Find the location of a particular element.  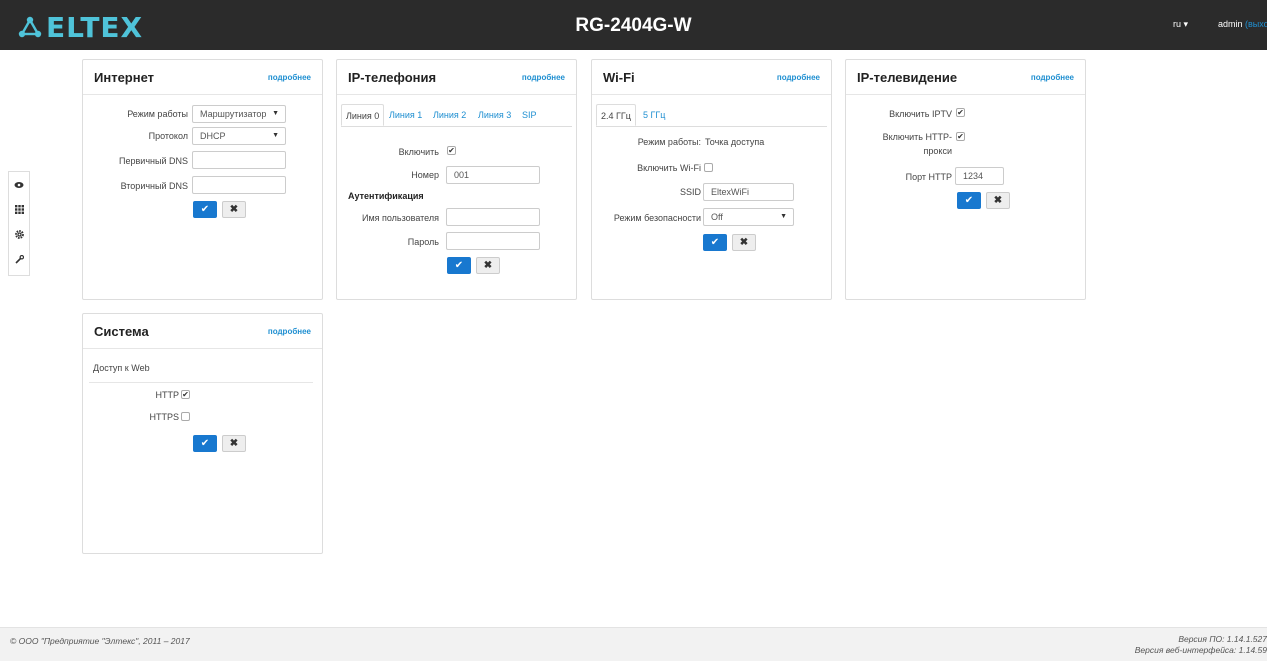

enable-iptv-label: Включить IPTV is located at coordinates (920, 114).